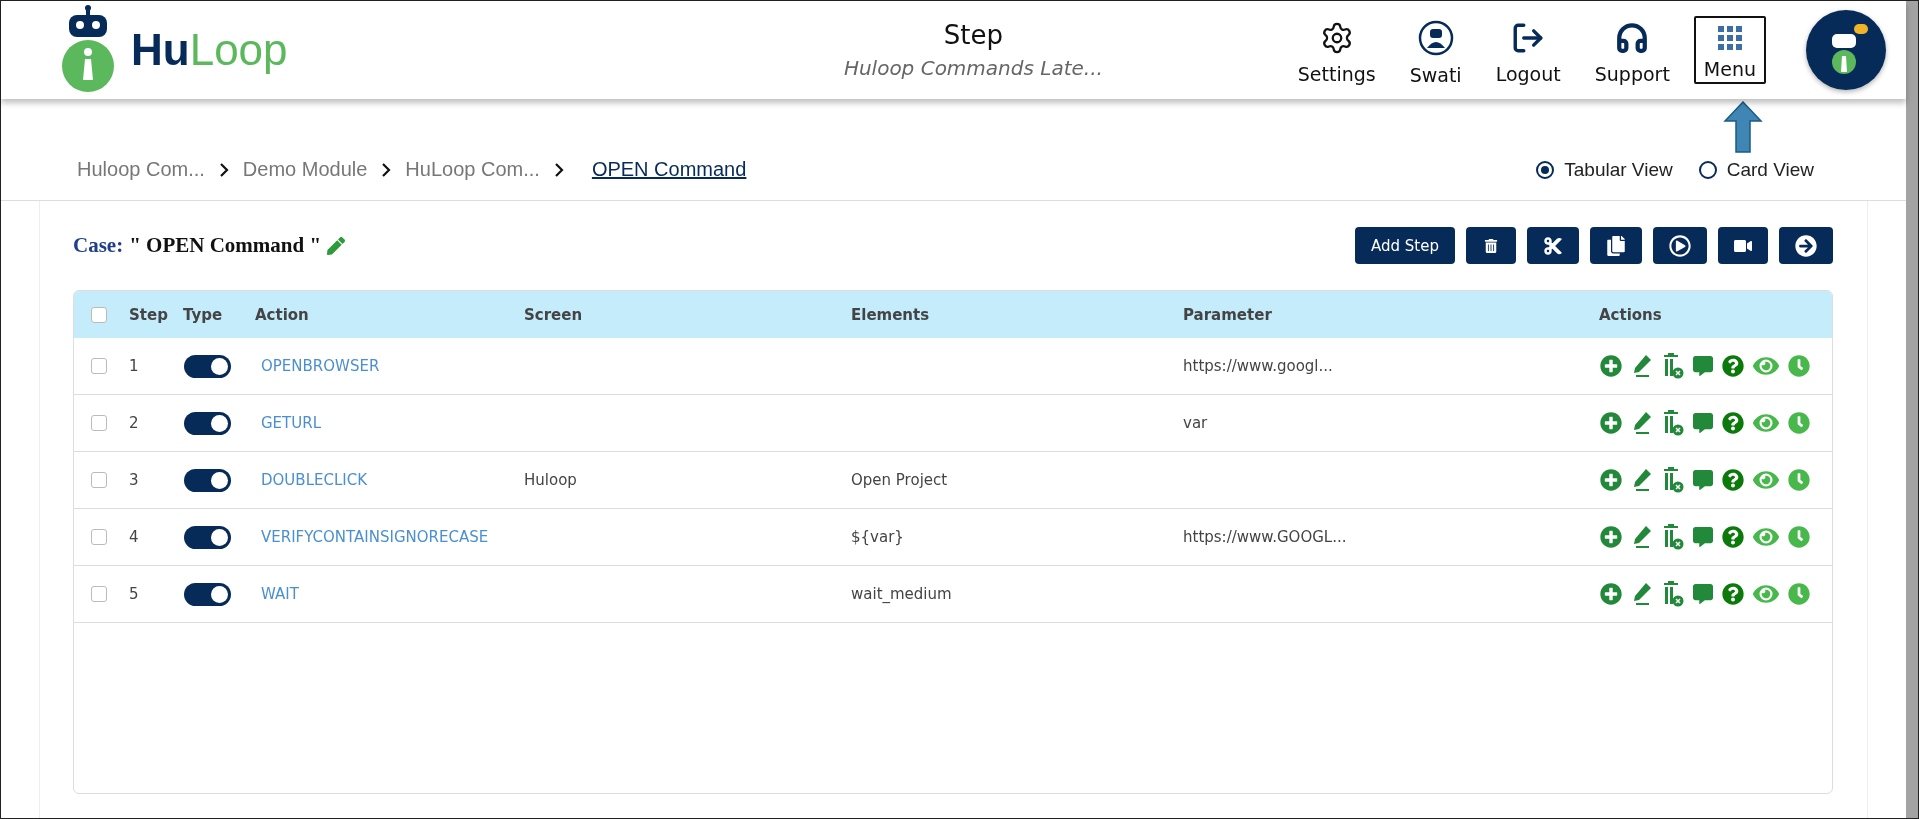 This screenshot has height=819, width=1919. What do you see at coordinates (336, 245) in the screenshot?
I see `edit-pencil-icon` at bounding box center [336, 245].